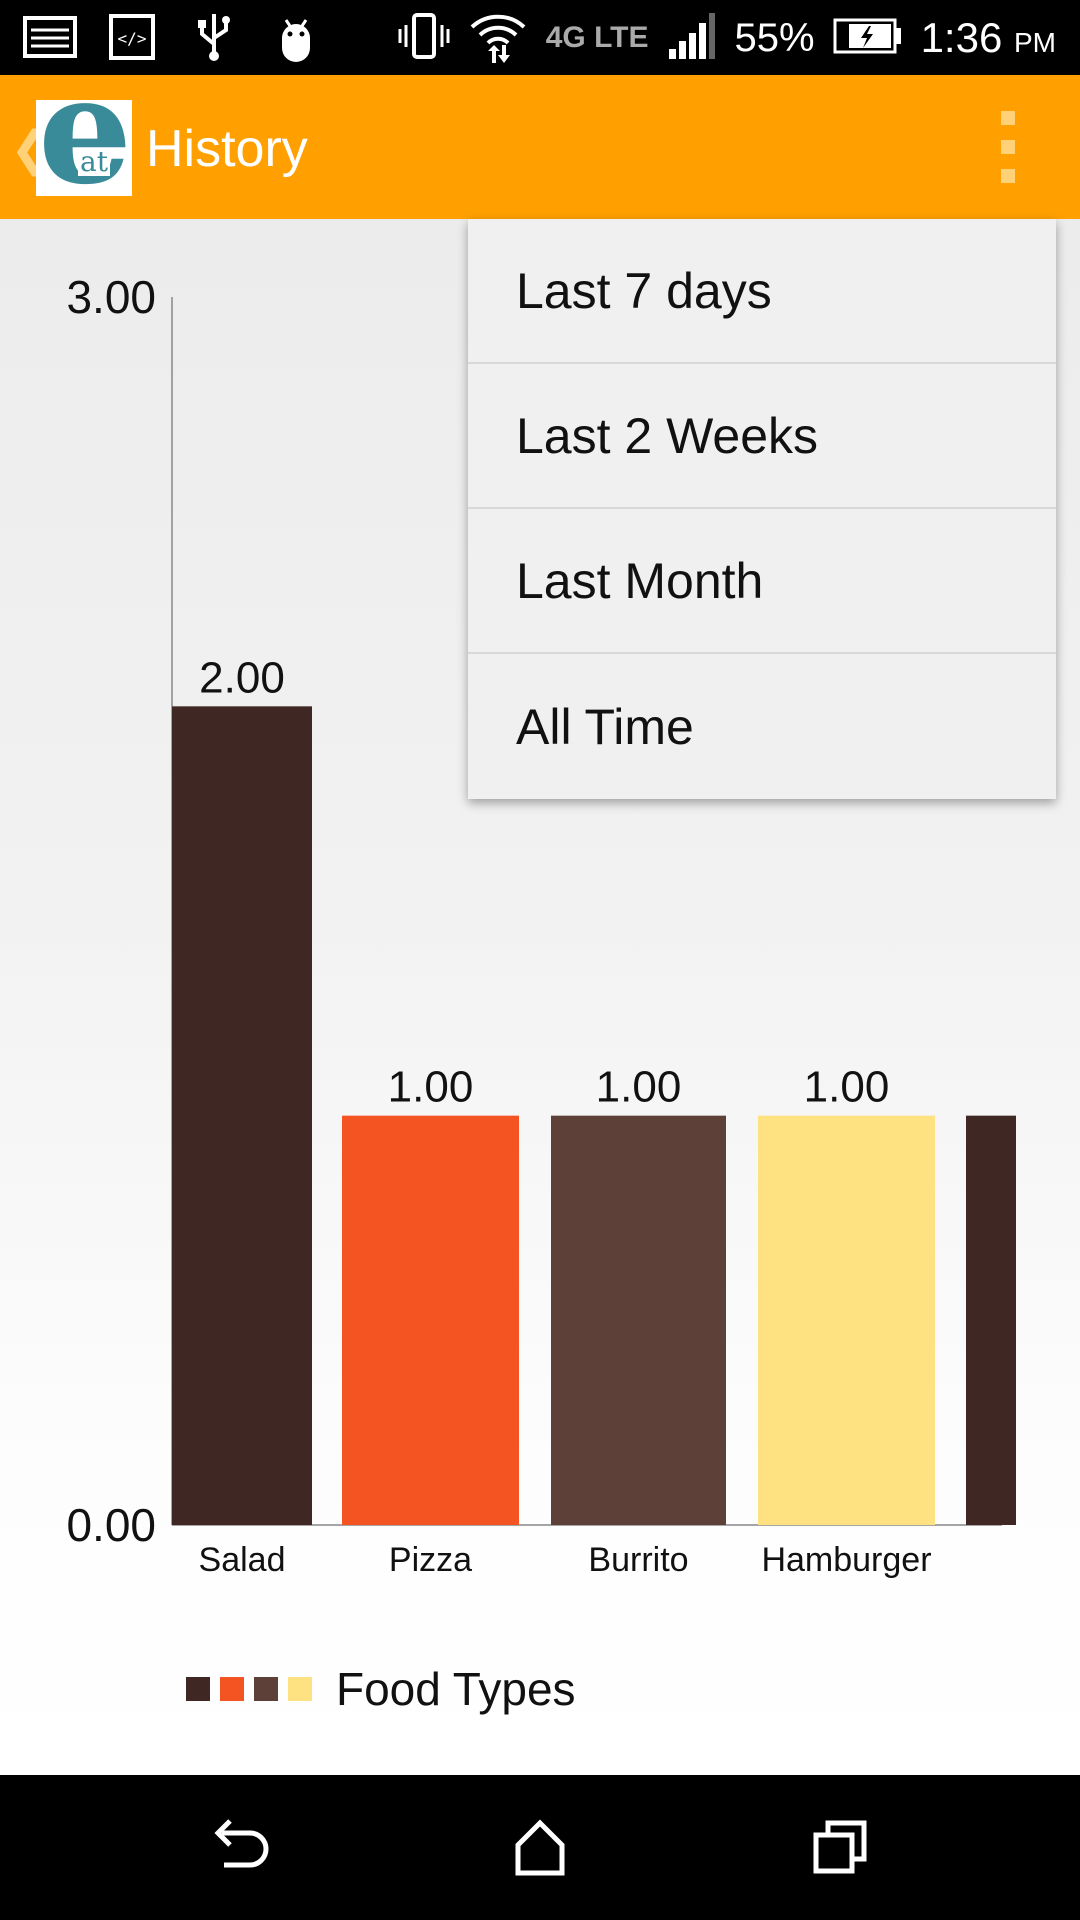 This screenshot has width=1080, height=1920. What do you see at coordinates (840, 1847) in the screenshot?
I see `recent-apps-icon` at bounding box center [840, 1847].